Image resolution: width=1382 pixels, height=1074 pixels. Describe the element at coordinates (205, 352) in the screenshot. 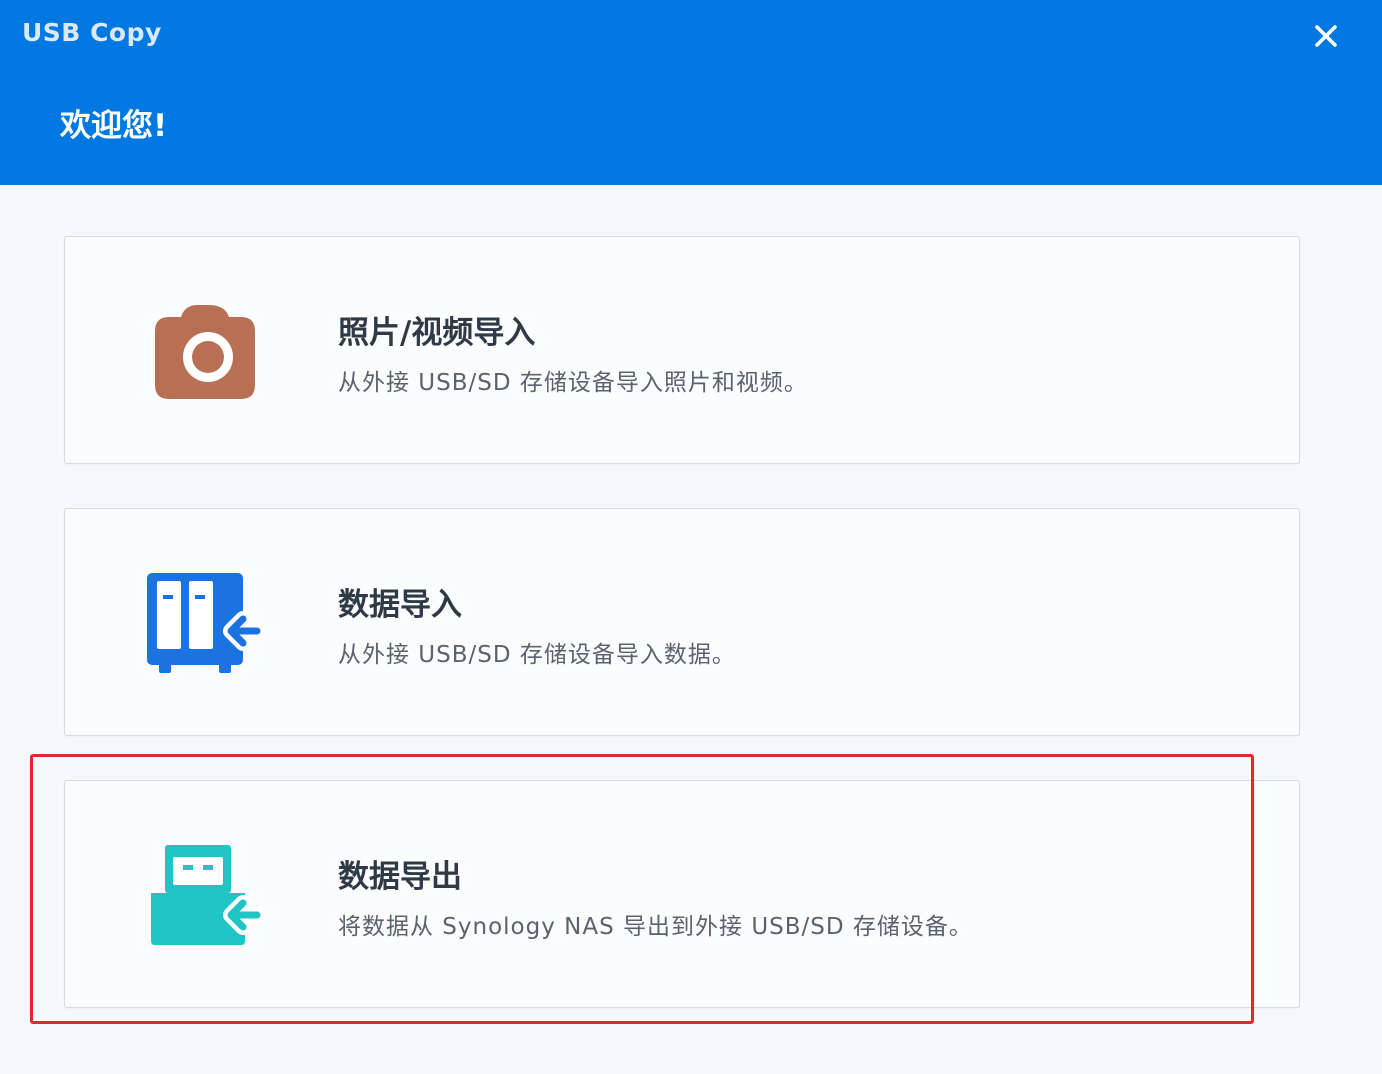

I see `camera-icon` at that location.